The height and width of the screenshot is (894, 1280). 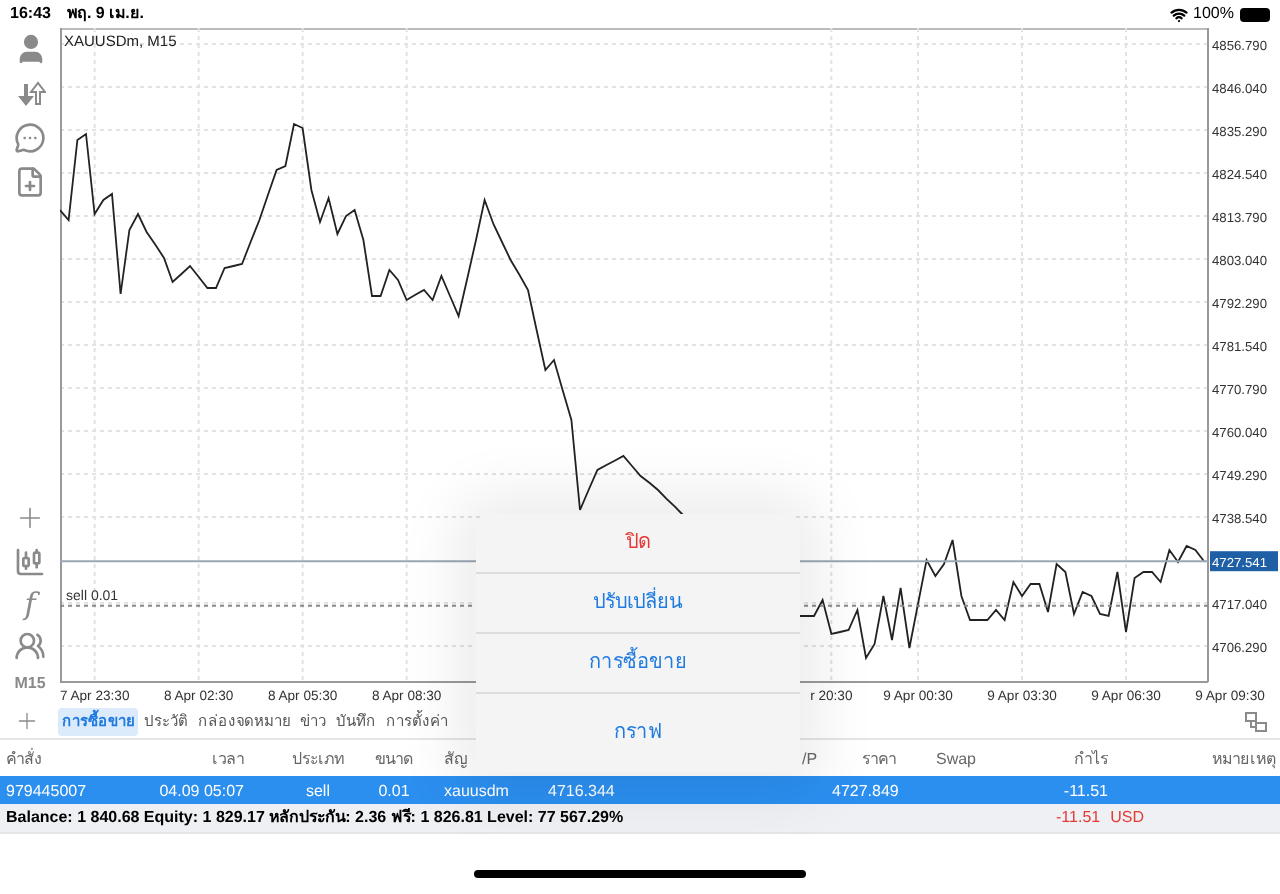 What do you see at coordinates (394, 792) in the screenshot?
I see `table-cell-text: 0.01` at bounding box center [394, 792].